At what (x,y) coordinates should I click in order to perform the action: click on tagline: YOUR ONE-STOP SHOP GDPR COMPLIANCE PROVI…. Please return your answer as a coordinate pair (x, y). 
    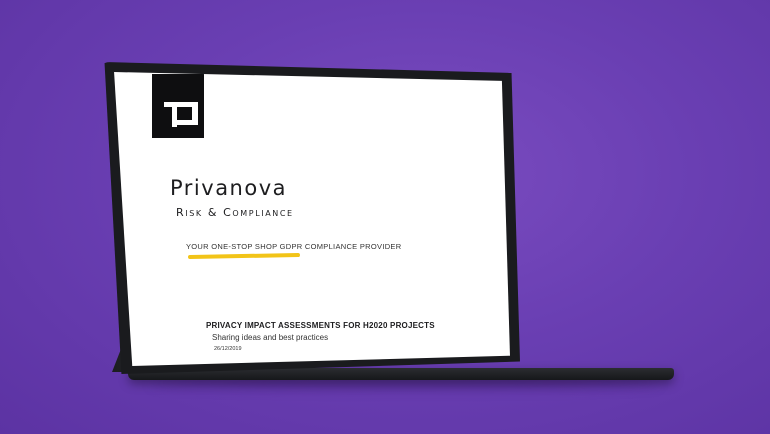
    Looking at the image, I should click on (294, 246).